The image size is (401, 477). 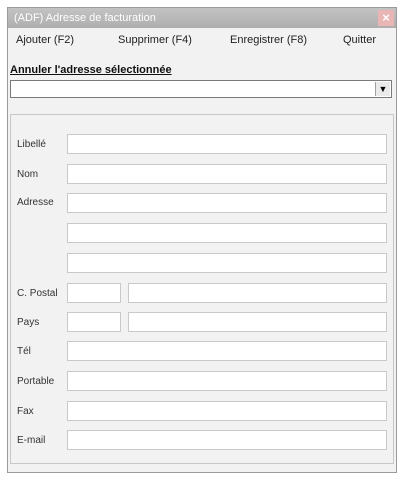 What do you see at coordinates (31, 144) in the screenshot?
I see `label-libelle: Libellé` at bounding box center [31, 144].